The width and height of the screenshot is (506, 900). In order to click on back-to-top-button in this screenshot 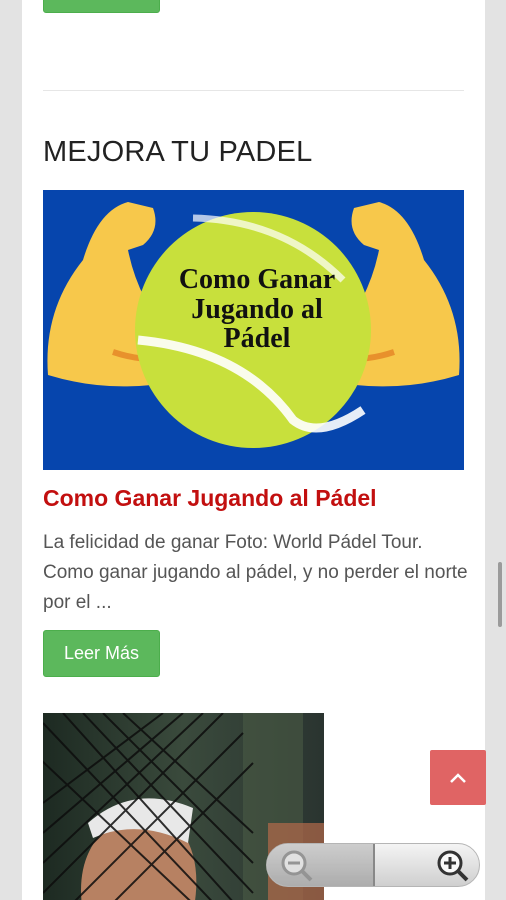, I will do `click(458, 777)`.